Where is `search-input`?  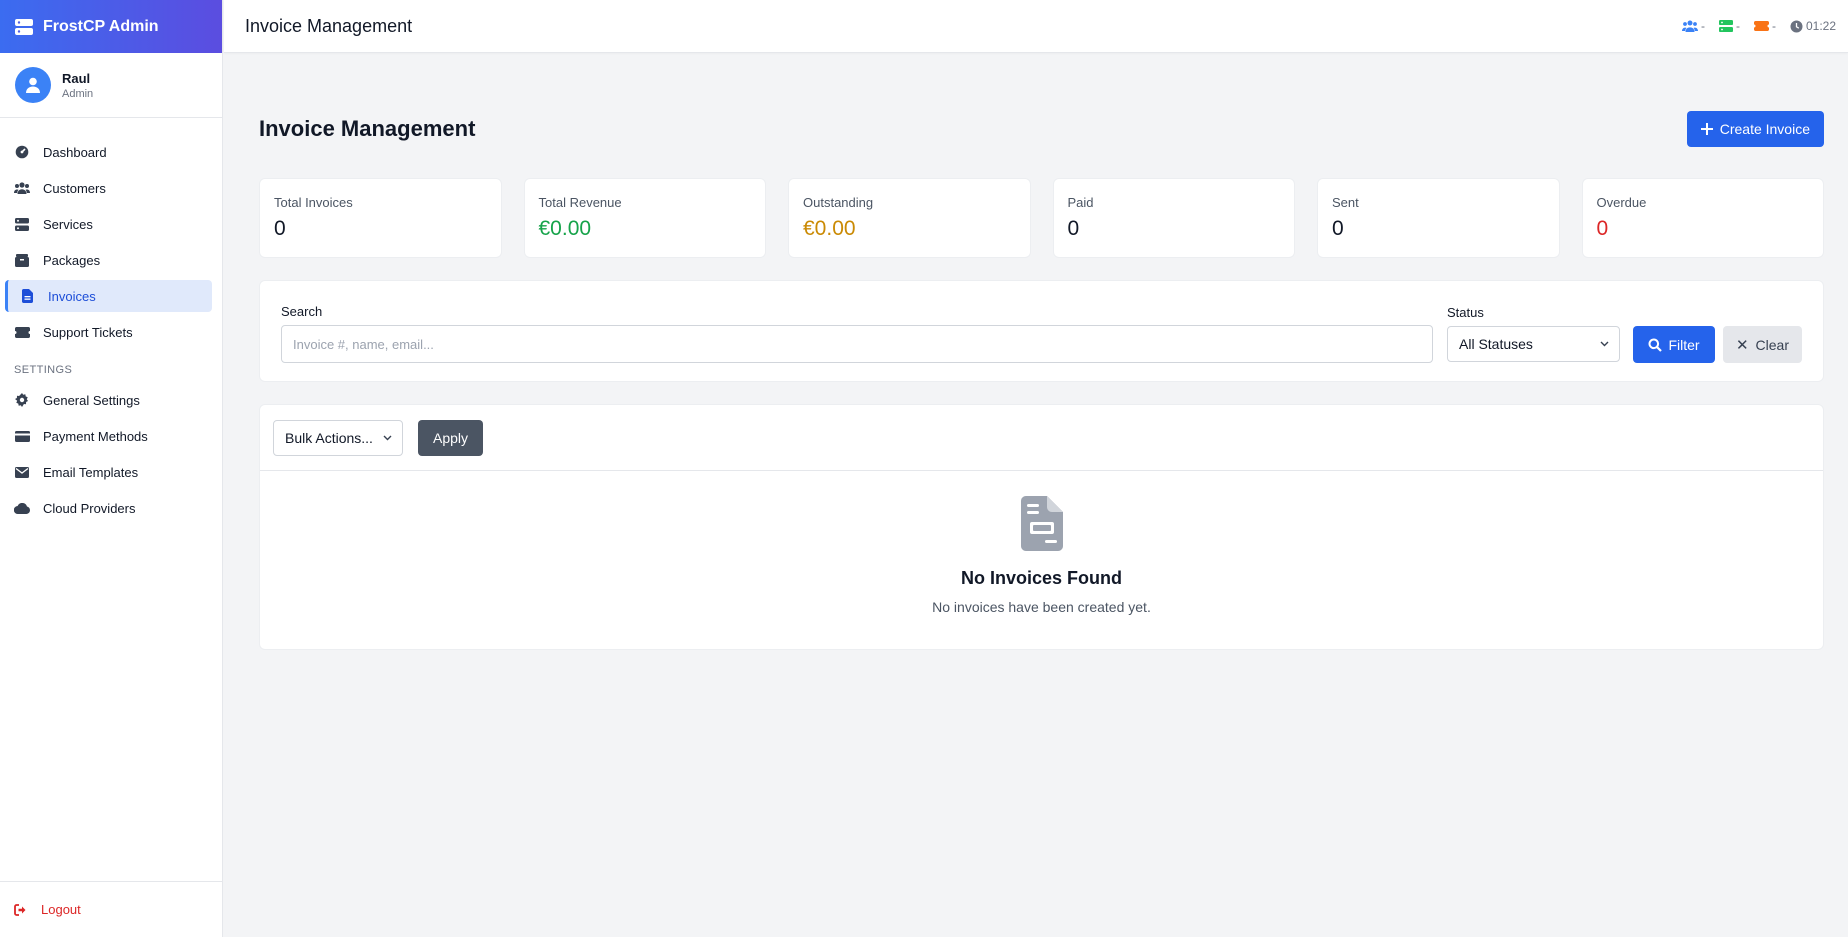 search-input is located at coordinates (857, 344).